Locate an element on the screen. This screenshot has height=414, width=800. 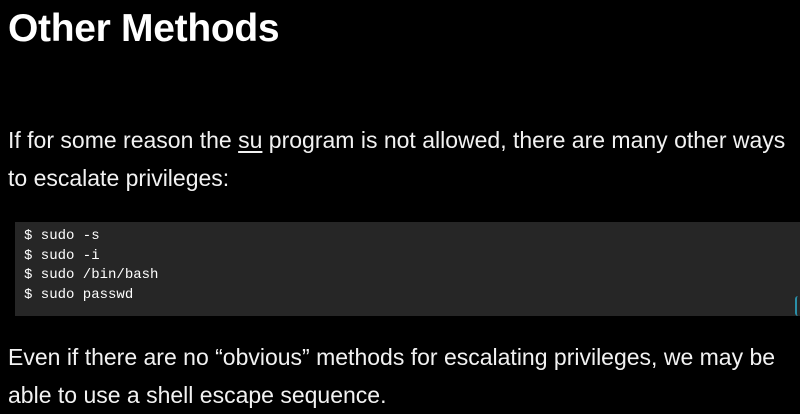
command-line: $ sudo -s is located at coordinates (62, 236).